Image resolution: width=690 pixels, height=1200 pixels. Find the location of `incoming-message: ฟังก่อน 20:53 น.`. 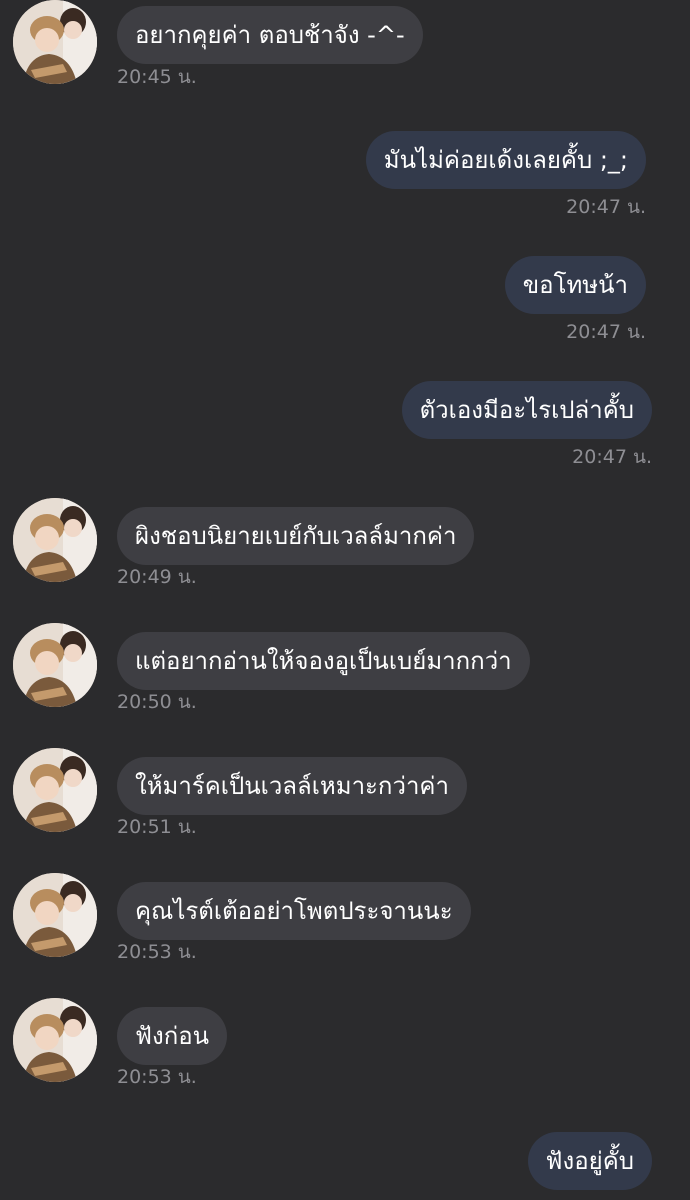

incoming-message: ฟังก่อน 20:53 น. is located at coordinates (345, 1047).